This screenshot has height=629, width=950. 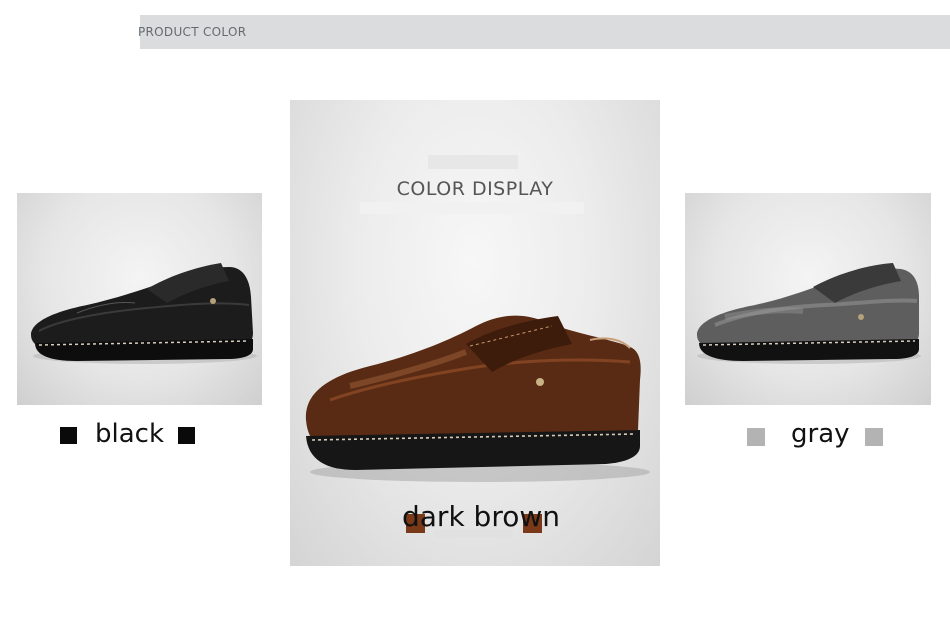 I want to click on shoe-dark-brown-illustration, so click(x=477, y=398).